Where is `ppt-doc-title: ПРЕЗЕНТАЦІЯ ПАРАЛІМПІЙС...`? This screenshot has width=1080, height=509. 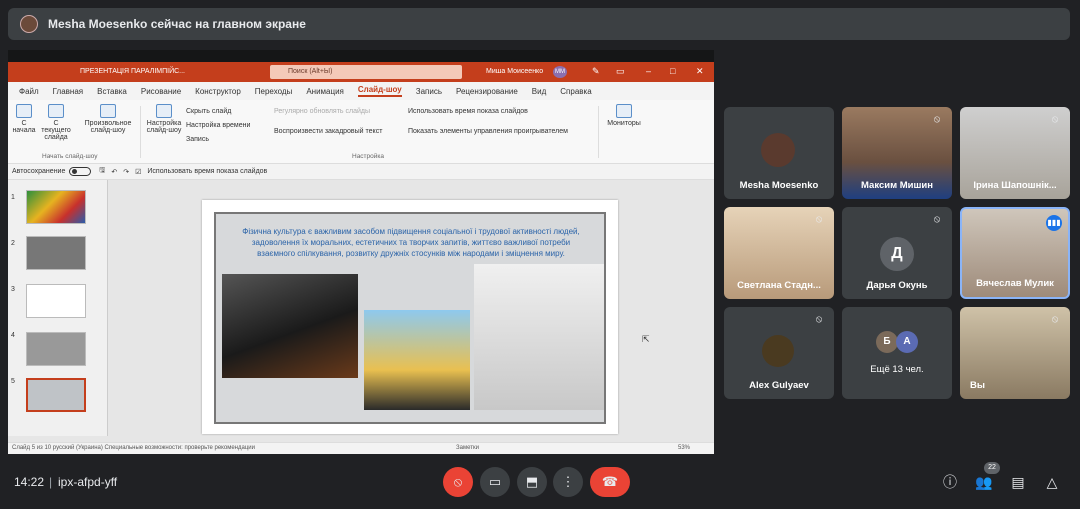
ppt-doc-title: ПРЕЗЕНТАЦІЯ ПАРАЛІМПІЙС... is located at coordinates (132, 71).